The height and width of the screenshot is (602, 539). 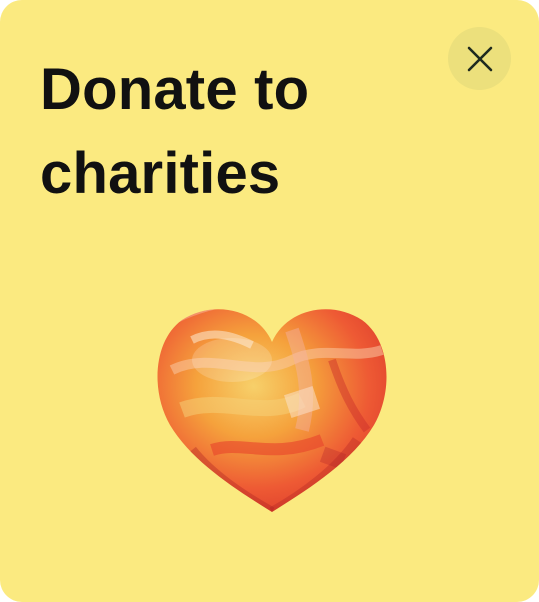 I want to click on close-button, so click(x=479, y=58).